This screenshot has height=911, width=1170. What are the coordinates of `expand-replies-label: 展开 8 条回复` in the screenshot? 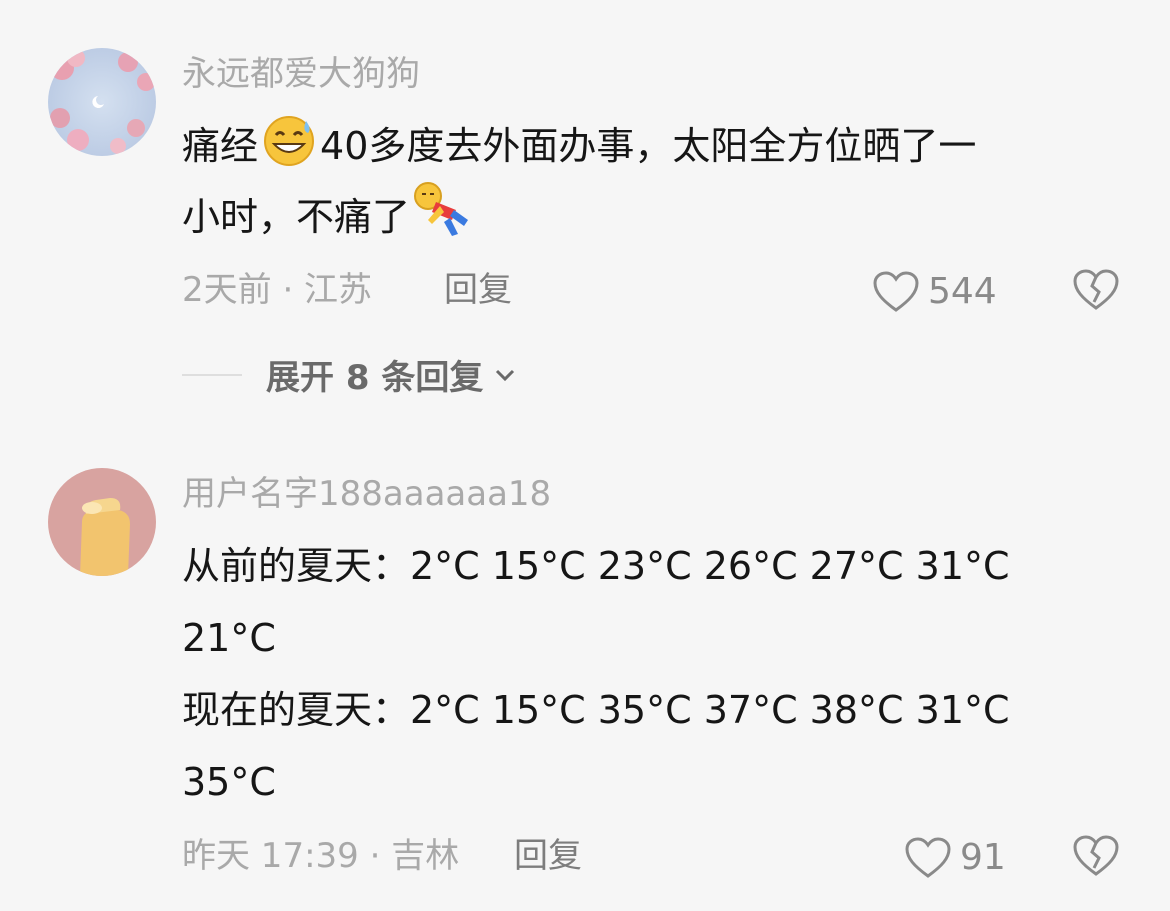 It's located at (375, 378).